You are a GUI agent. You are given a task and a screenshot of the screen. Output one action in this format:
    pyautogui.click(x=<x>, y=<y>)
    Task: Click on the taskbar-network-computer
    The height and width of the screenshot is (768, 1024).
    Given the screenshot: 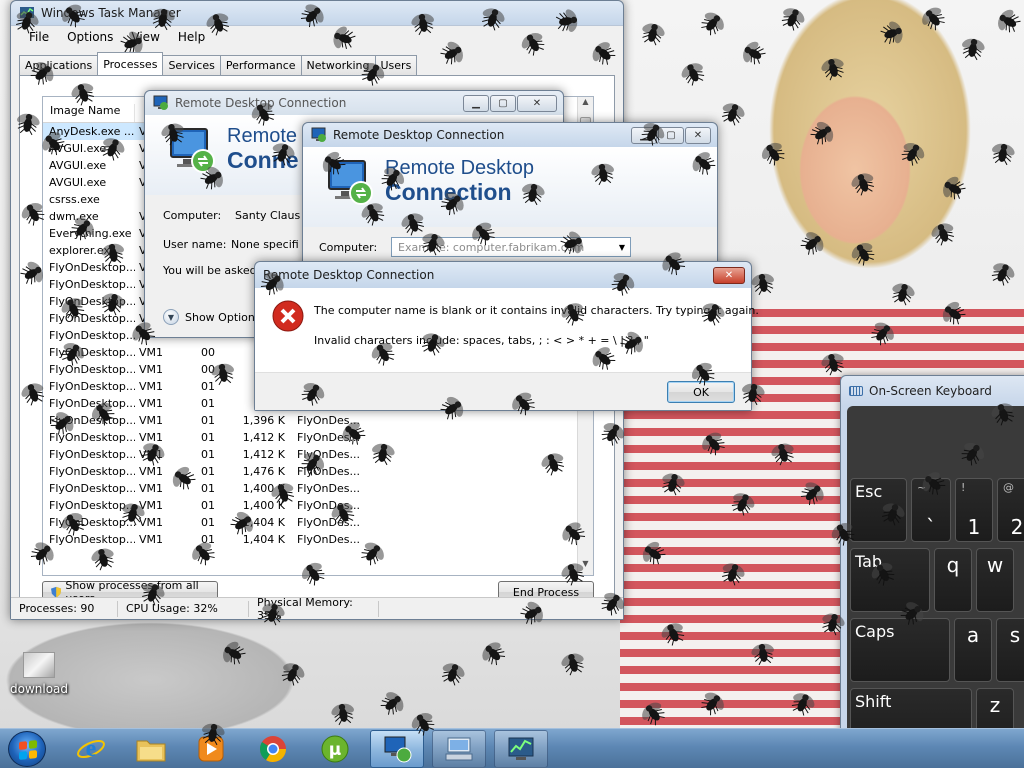 What is the action you would take?
    pyautogui.click(x=459, y=749)
    